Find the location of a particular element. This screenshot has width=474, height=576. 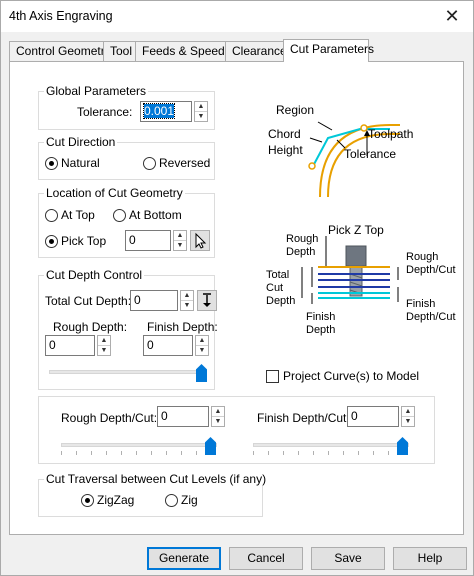

tool-holder is located at coordinates (356, 256).